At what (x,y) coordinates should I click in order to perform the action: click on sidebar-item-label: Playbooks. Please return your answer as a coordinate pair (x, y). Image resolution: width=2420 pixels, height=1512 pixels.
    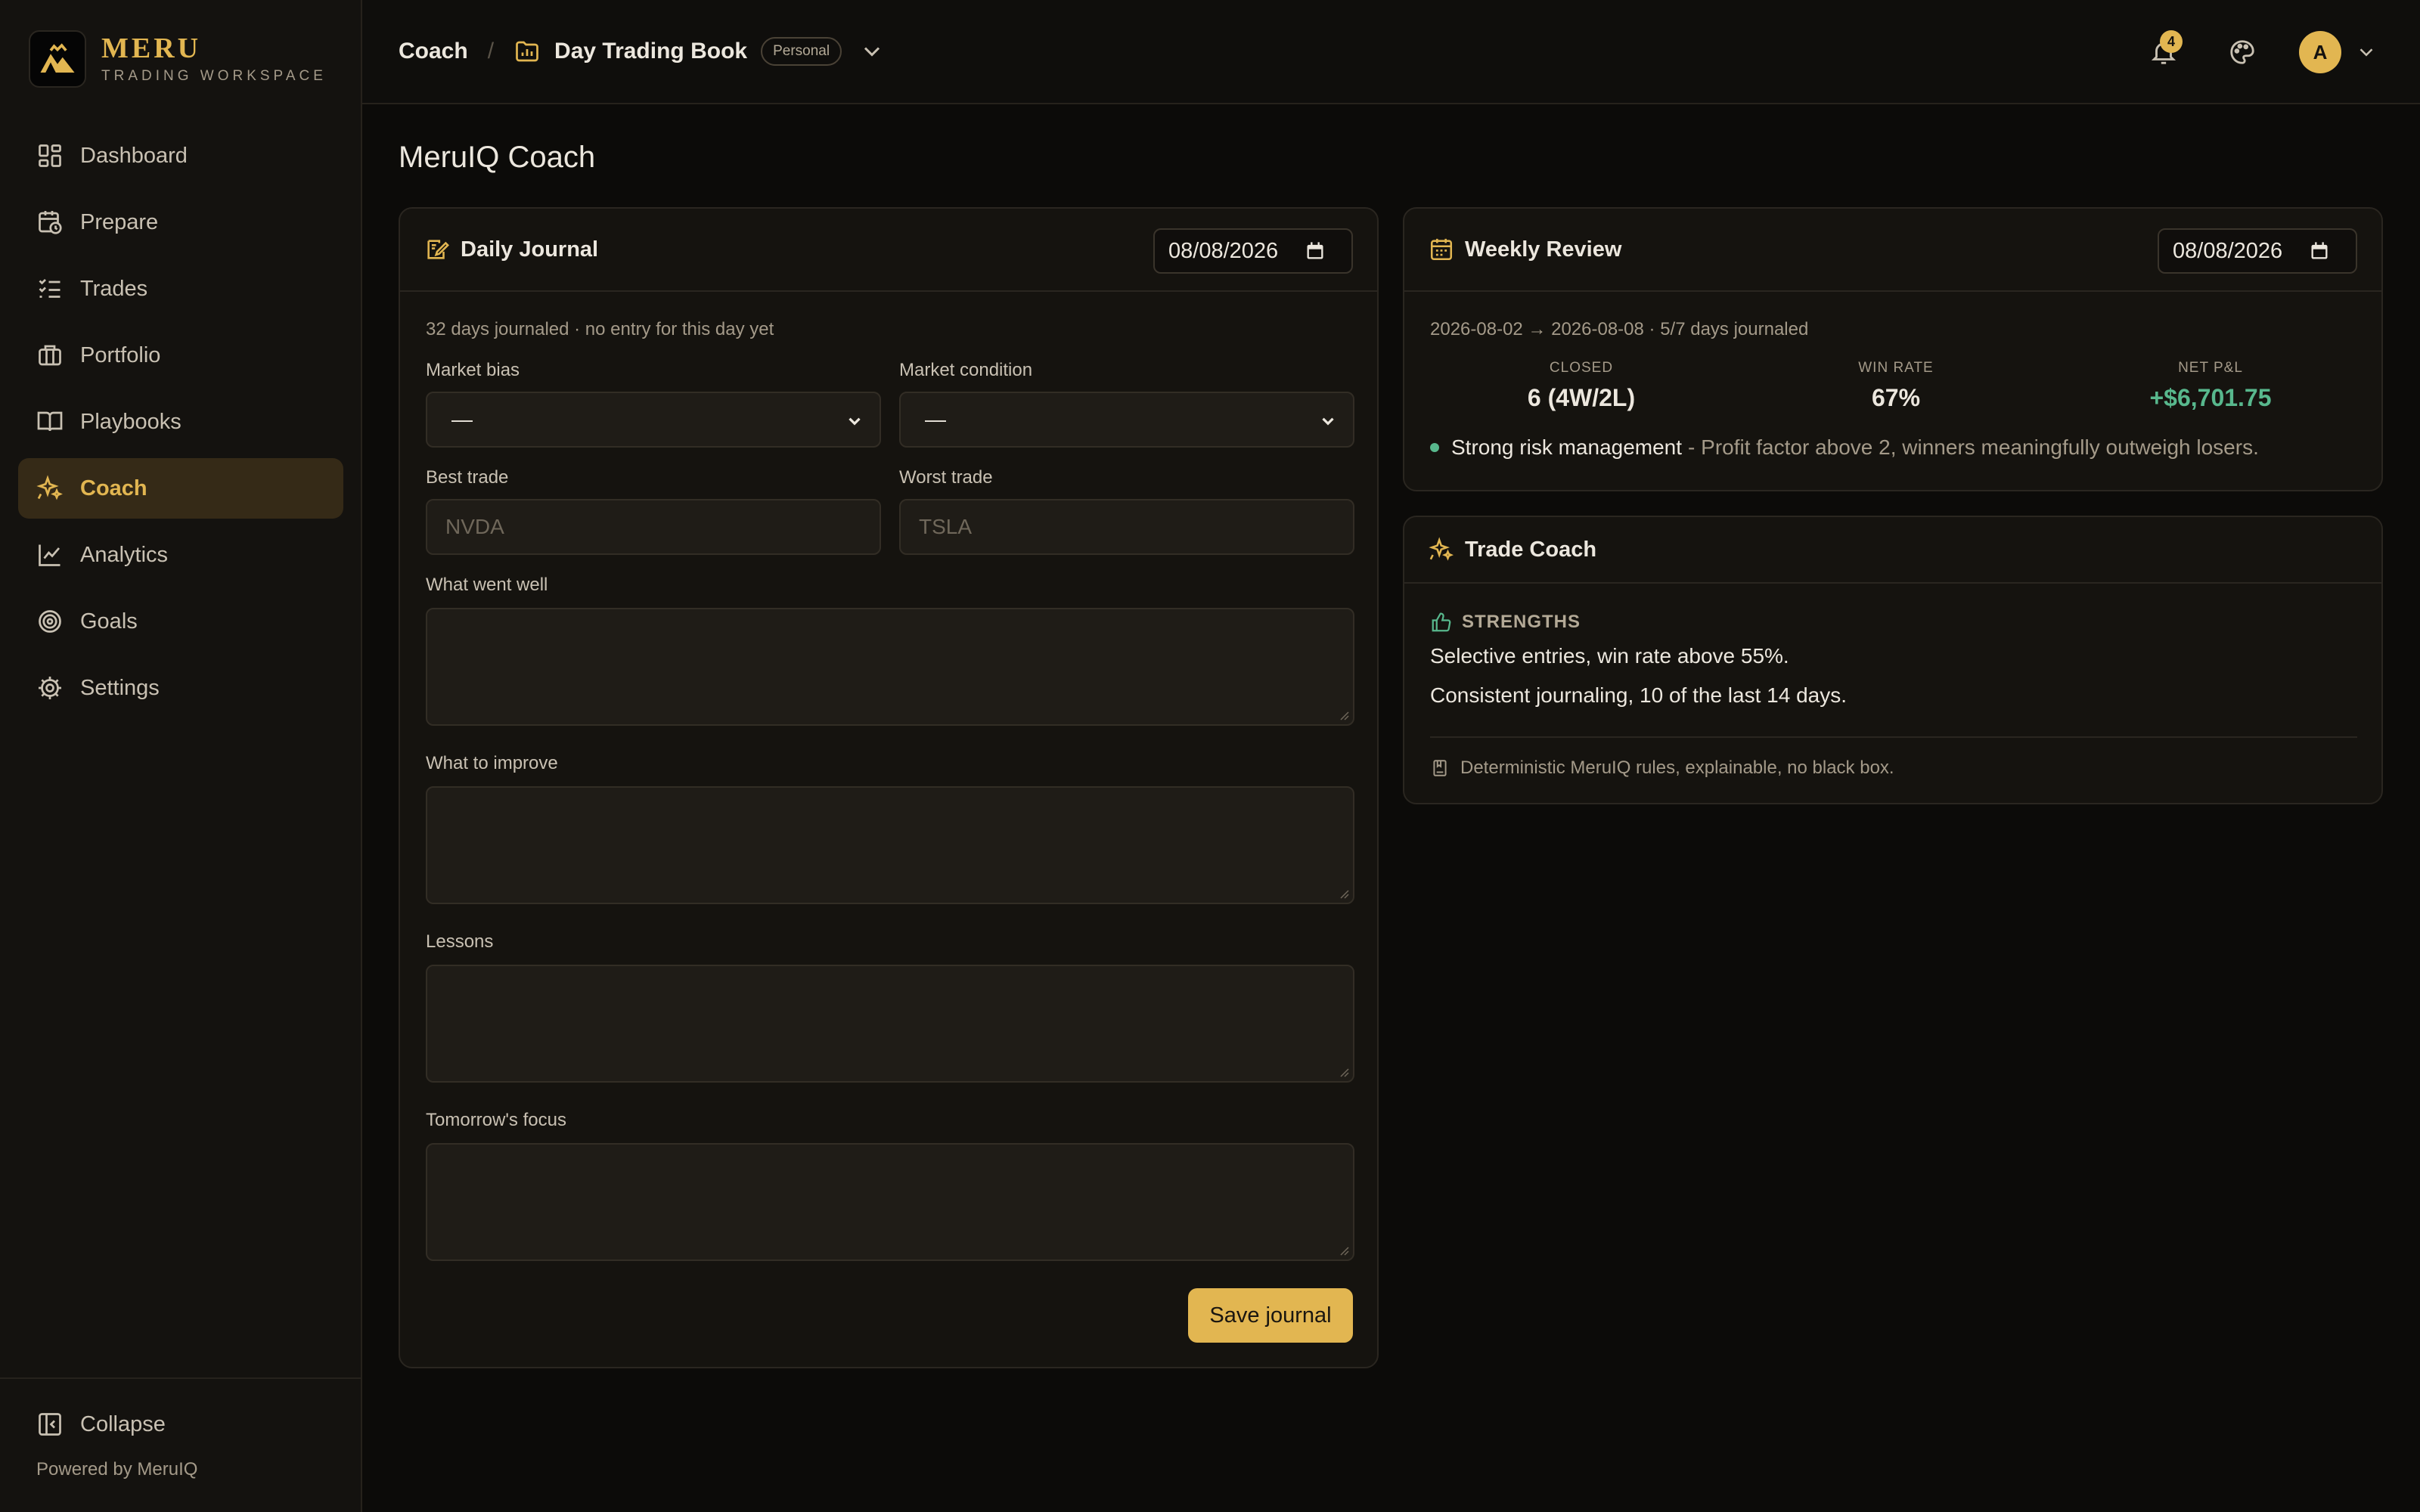
    Looking at the image, I should click on (131, 421).